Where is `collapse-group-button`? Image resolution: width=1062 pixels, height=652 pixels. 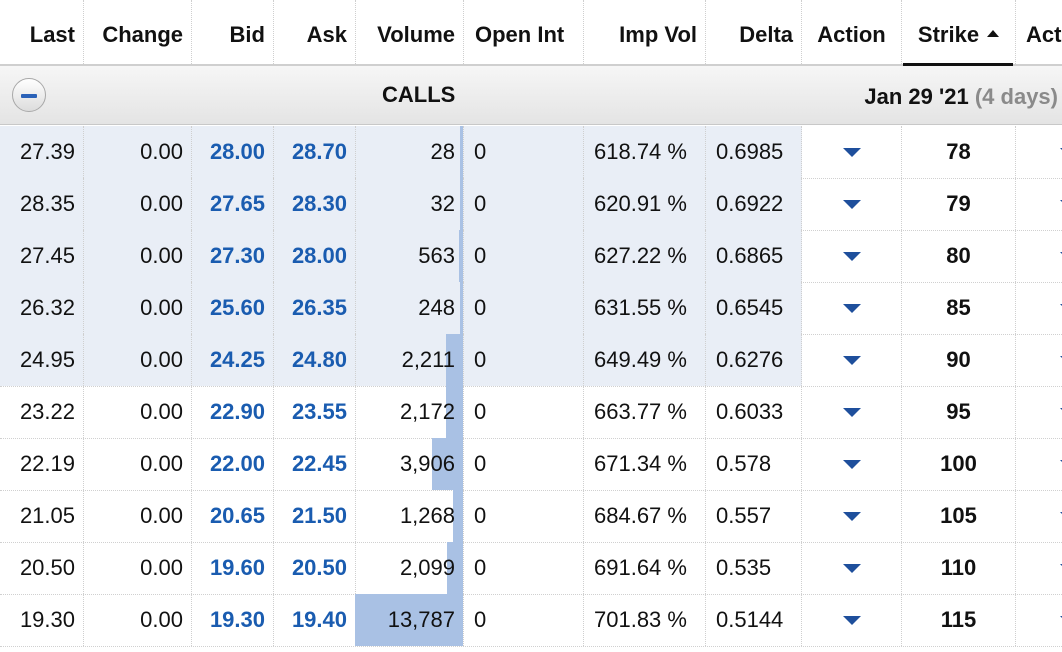 collapse-group-button is located at coordinates (29, 95).